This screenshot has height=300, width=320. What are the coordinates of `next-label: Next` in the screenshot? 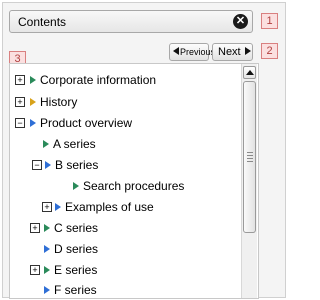 It's located at (229, 52).